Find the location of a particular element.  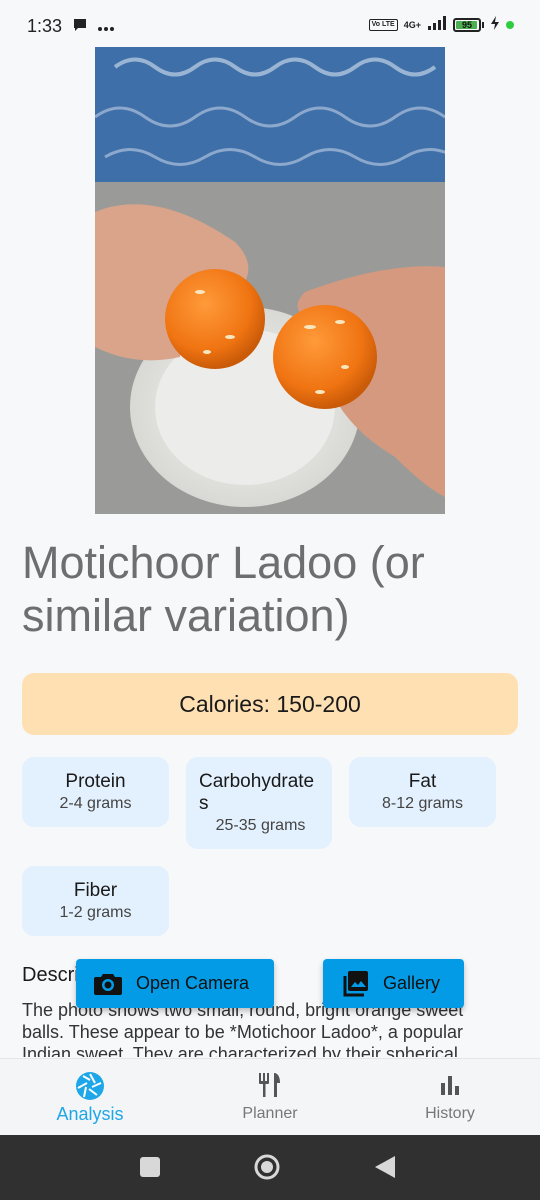

nutrient-card-fiber: Fiber 1-2 grams is located at coordinates (95, 901).